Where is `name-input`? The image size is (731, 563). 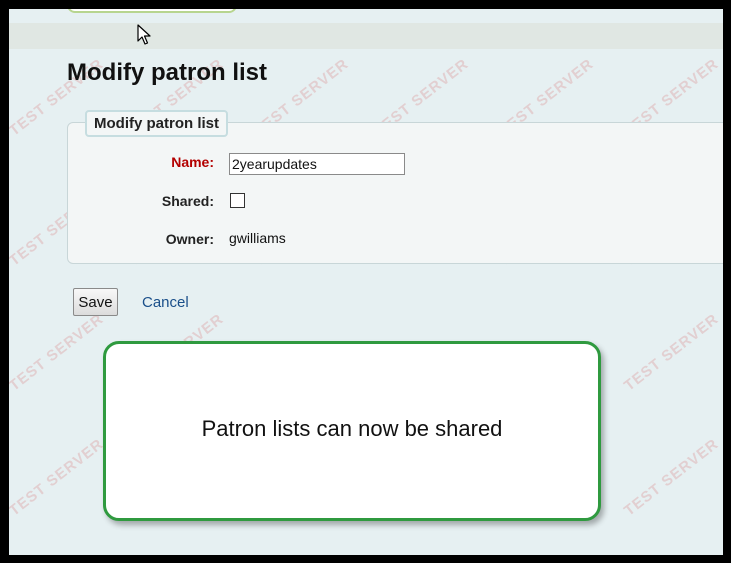
name-input is located at coordinates (317, 164).